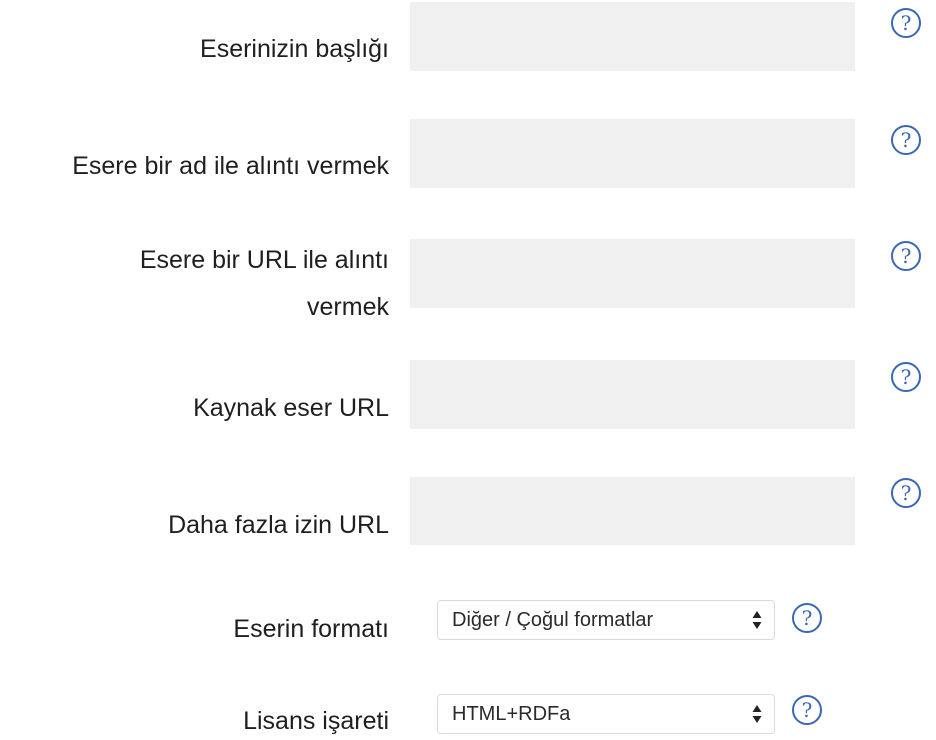 This screenshot has height=740, width=936. What do you see at coordinates (294, 49) in the screenshot?
I see `title-label: Eserinizin başlığı` at bounding box center [294, 49].